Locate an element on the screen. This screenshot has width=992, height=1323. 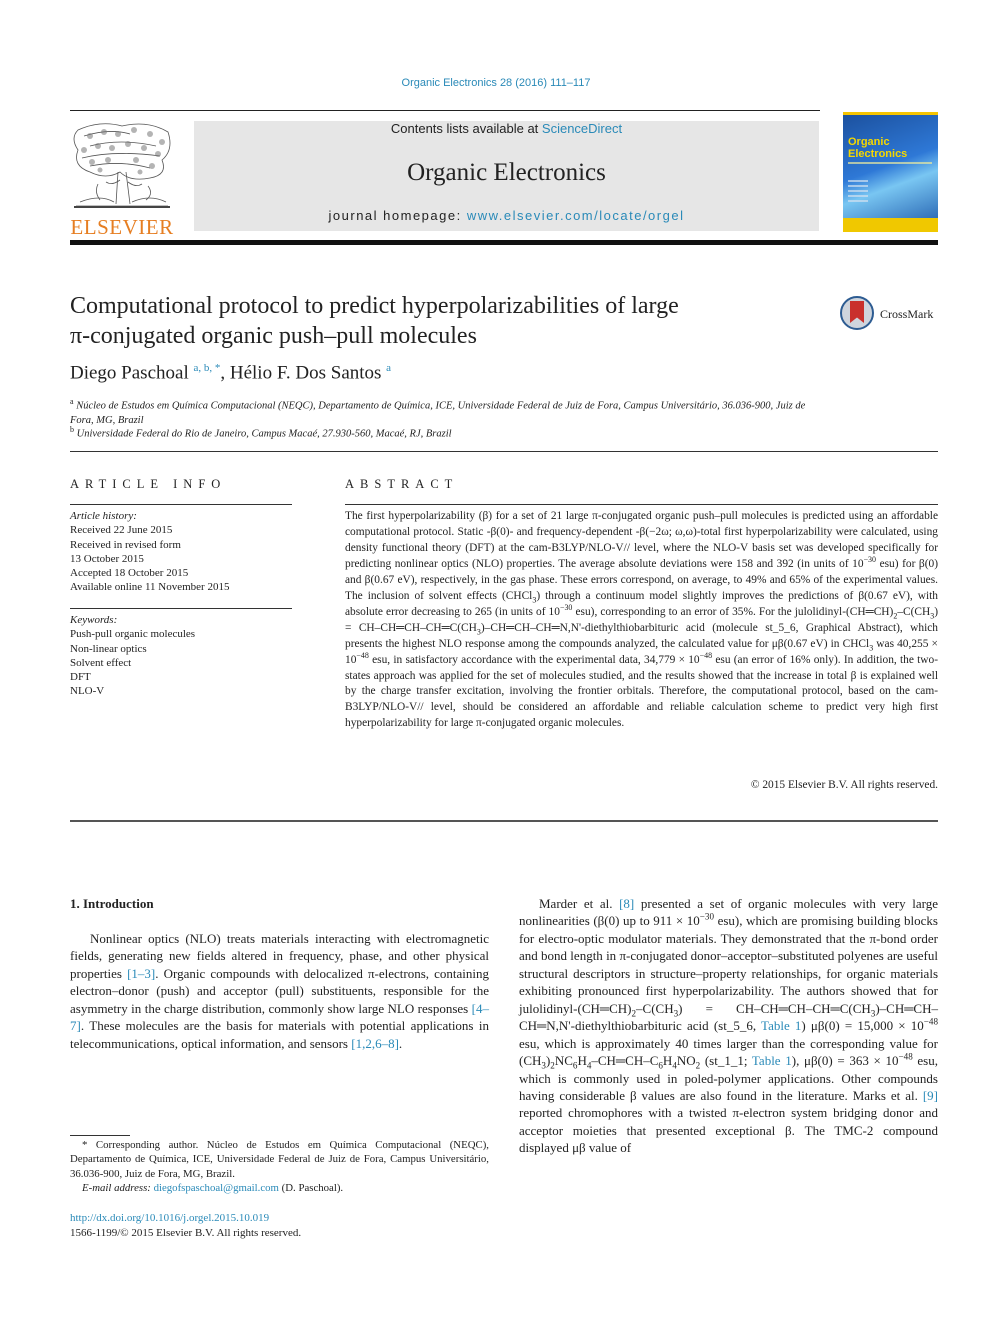
keyword-item: NLO-V is located at coordinates (87, 691).